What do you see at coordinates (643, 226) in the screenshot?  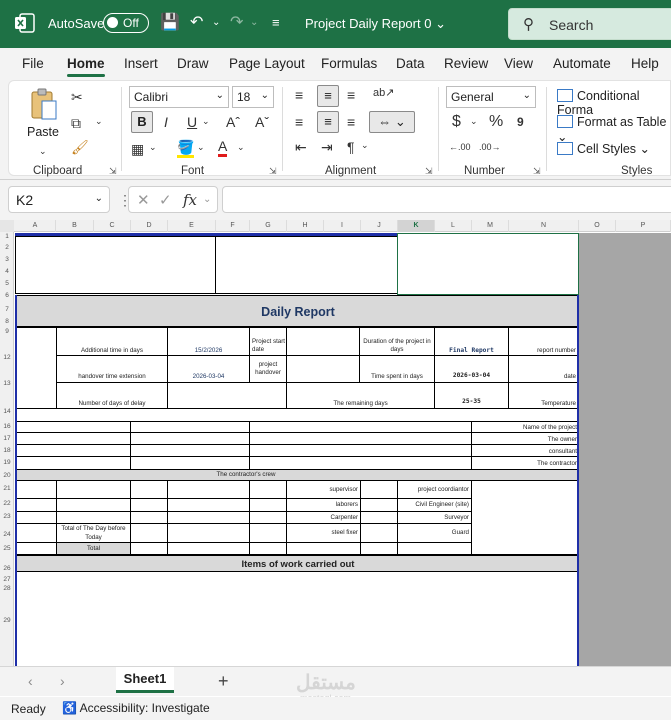 I see `column-header: P` at bounding box center [643, 226].